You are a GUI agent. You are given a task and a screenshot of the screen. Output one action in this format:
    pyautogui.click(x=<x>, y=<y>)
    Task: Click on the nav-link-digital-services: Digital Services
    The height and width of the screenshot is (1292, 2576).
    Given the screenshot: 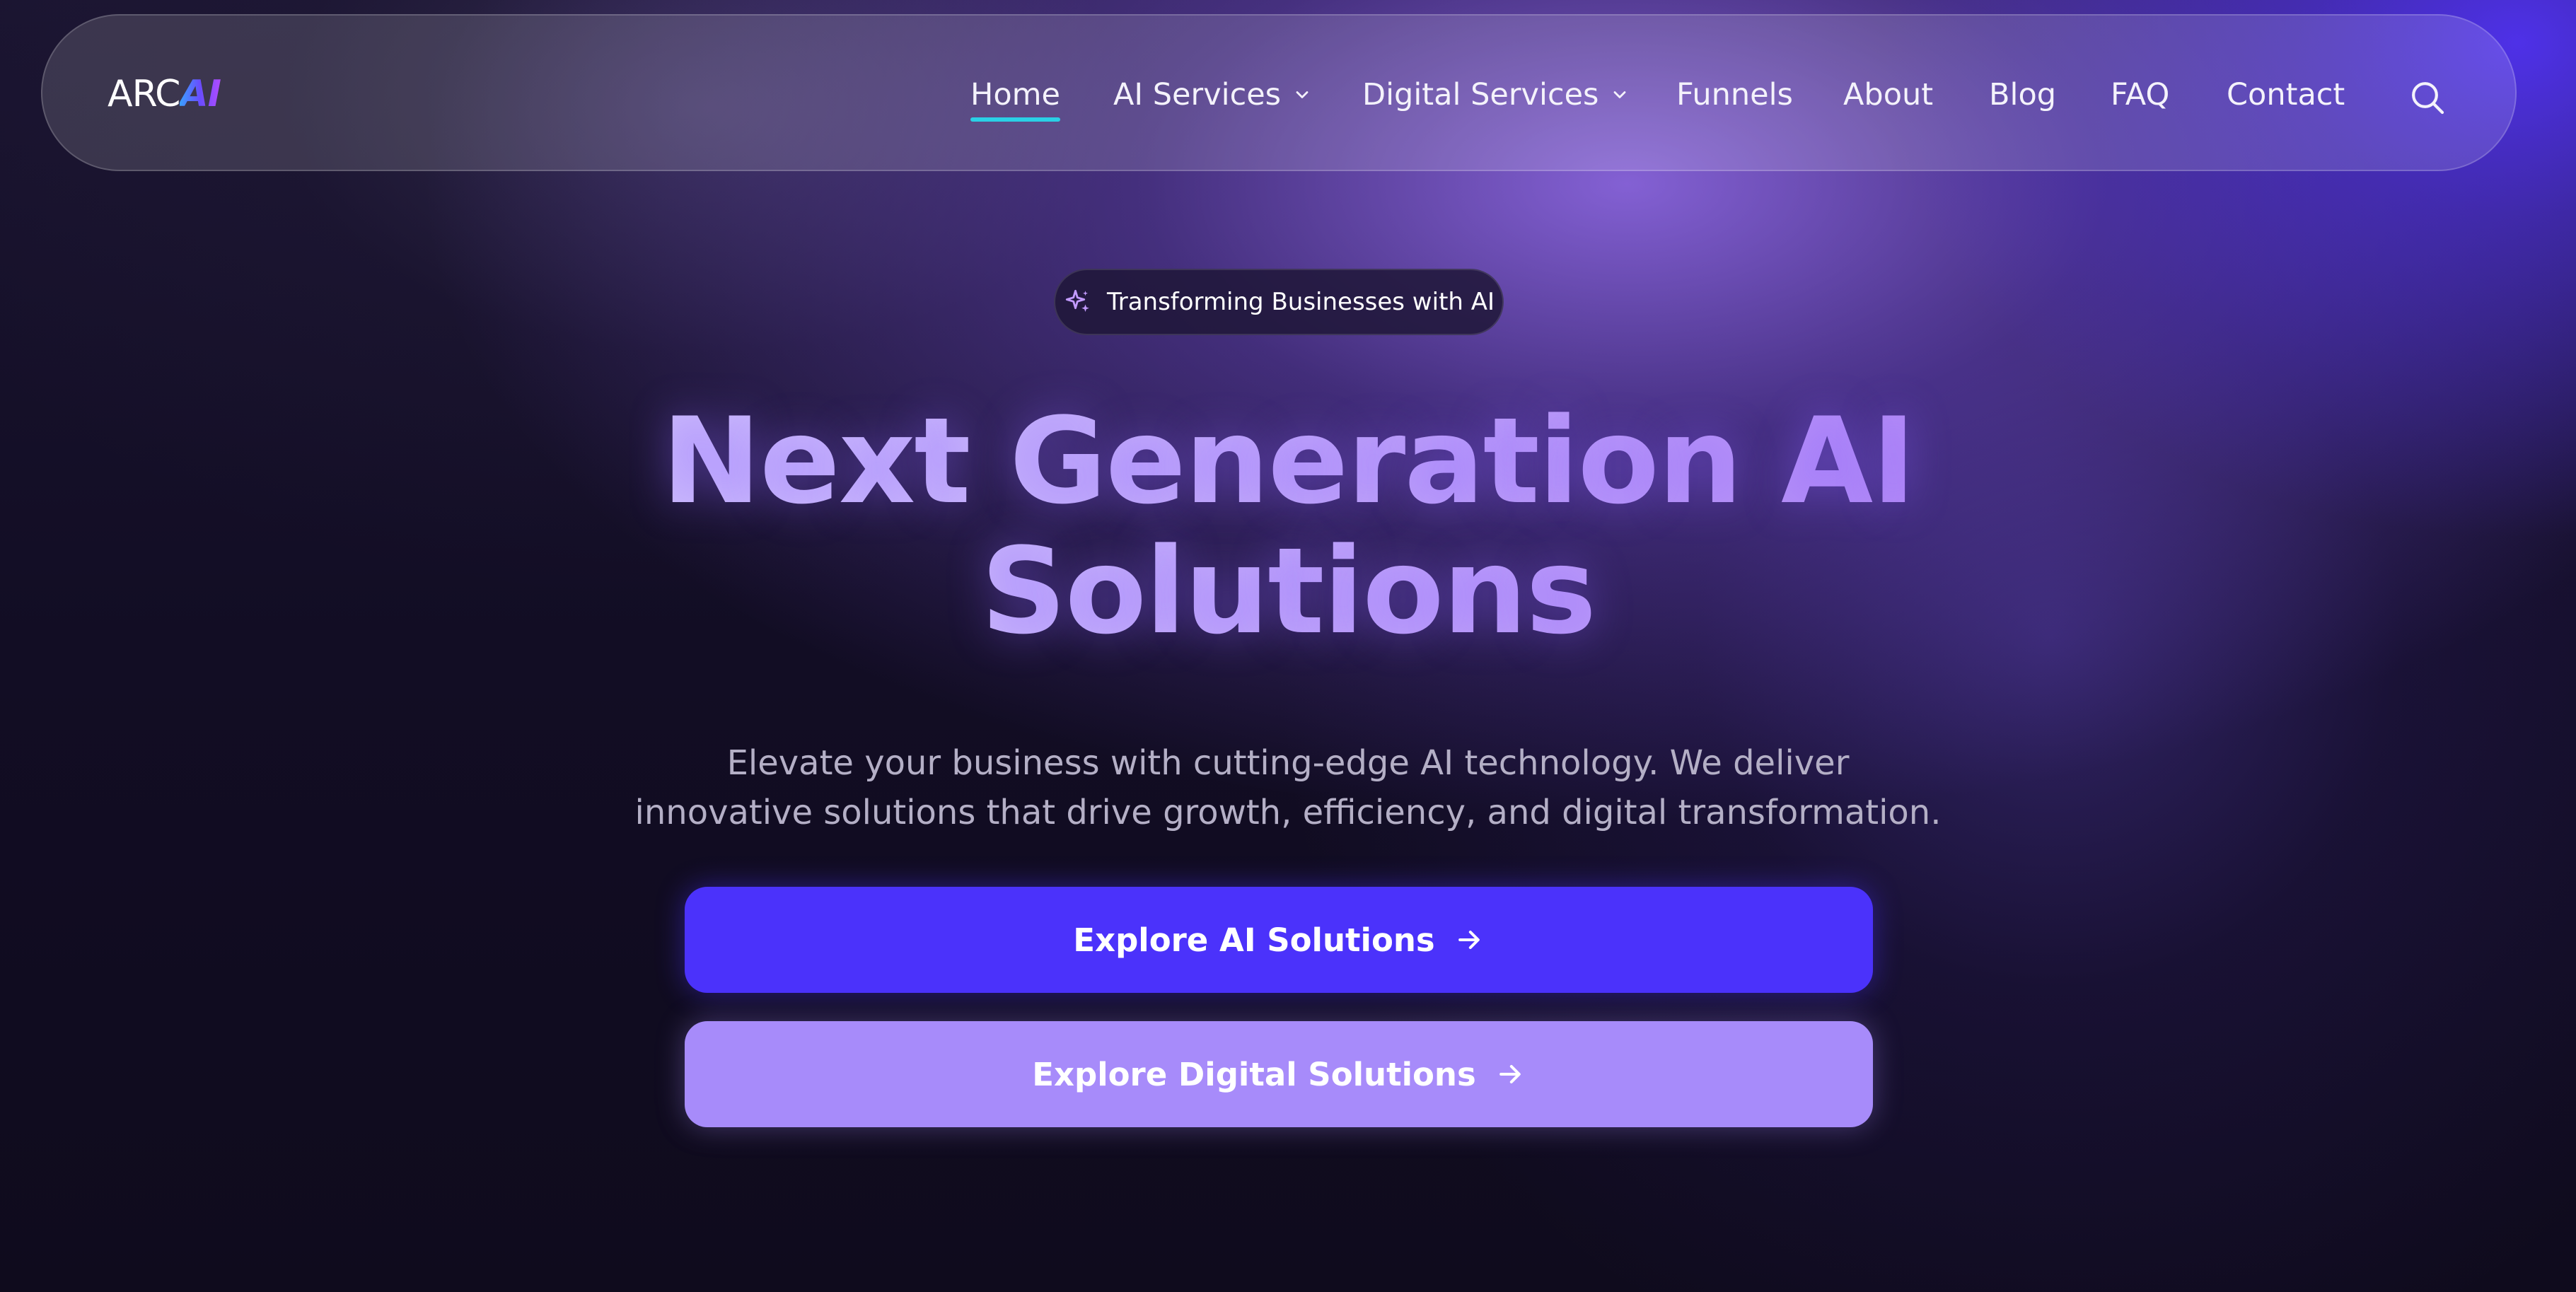 What is the action you would take?
    pyautogui.click(x=1496, y=95)
    